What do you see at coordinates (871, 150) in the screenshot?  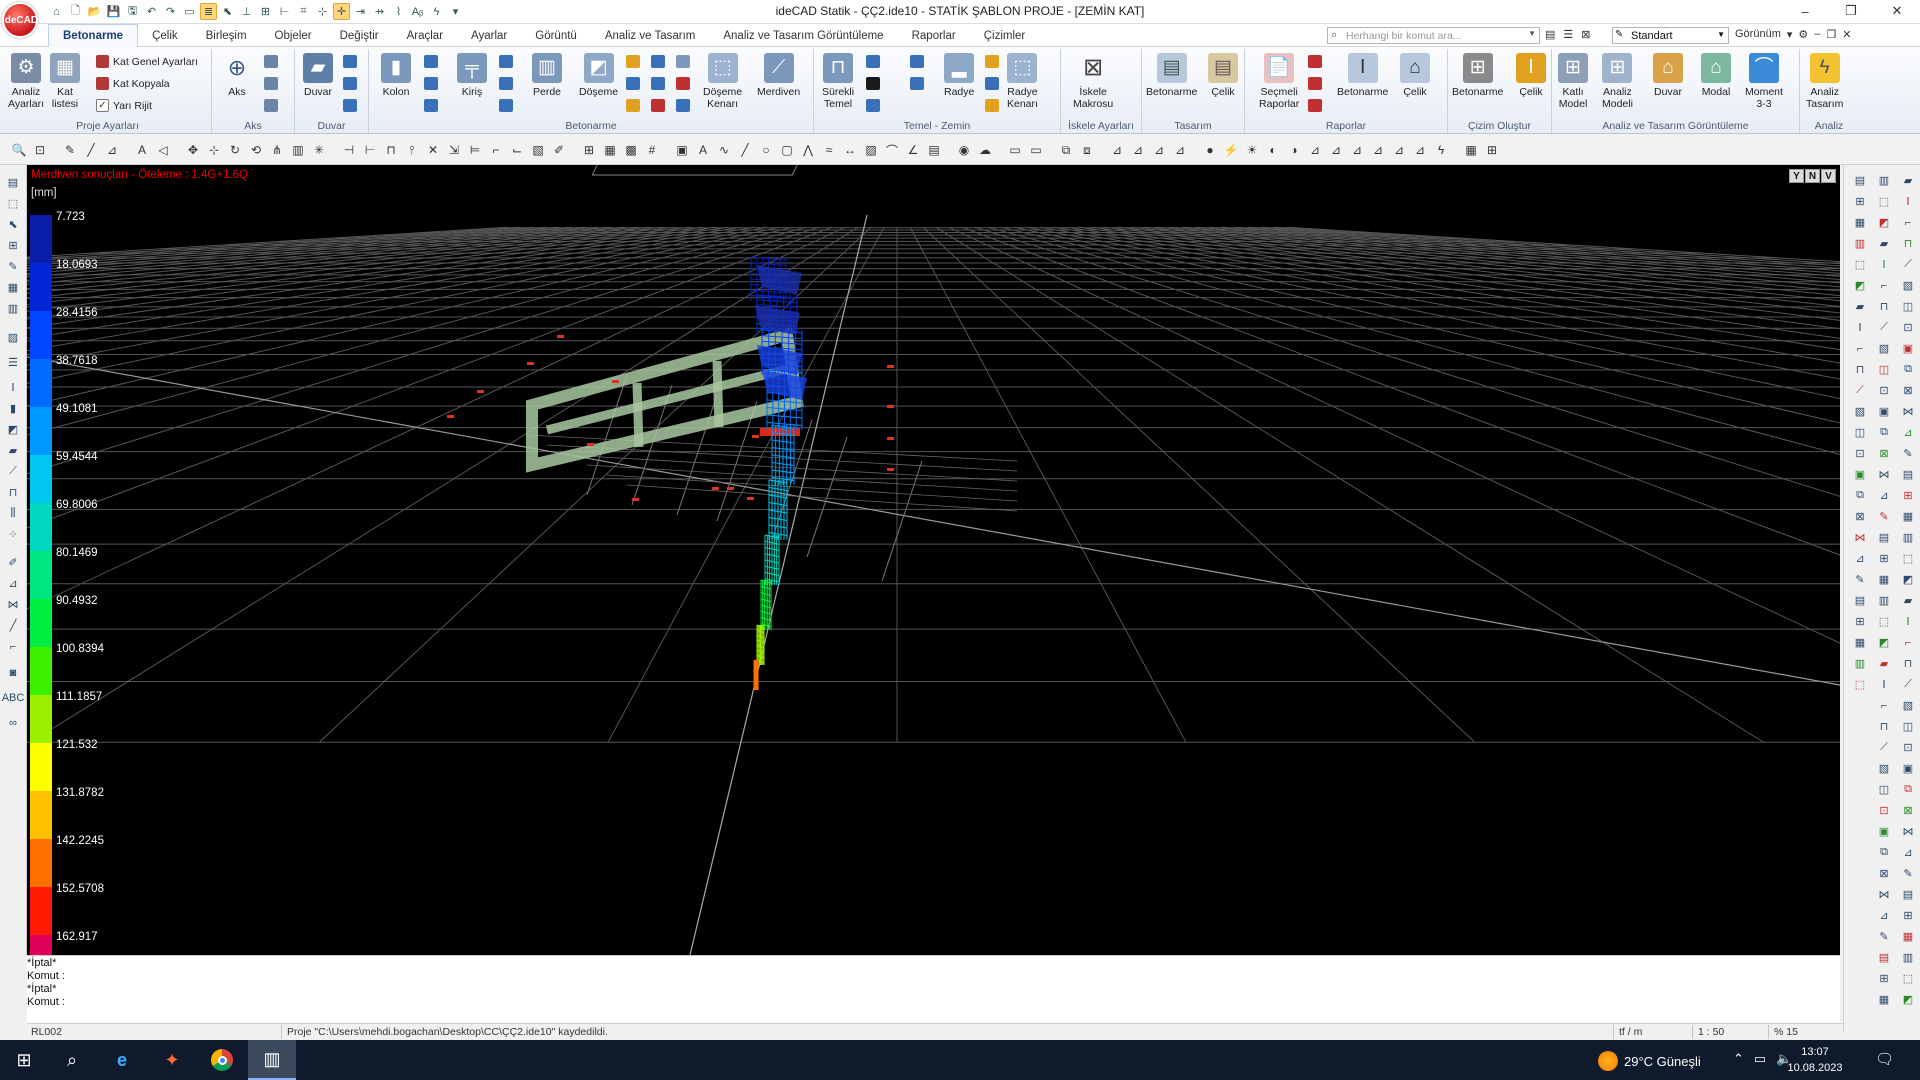 I see `hatch2-icon: ▨` at bounding box center [871, 150].